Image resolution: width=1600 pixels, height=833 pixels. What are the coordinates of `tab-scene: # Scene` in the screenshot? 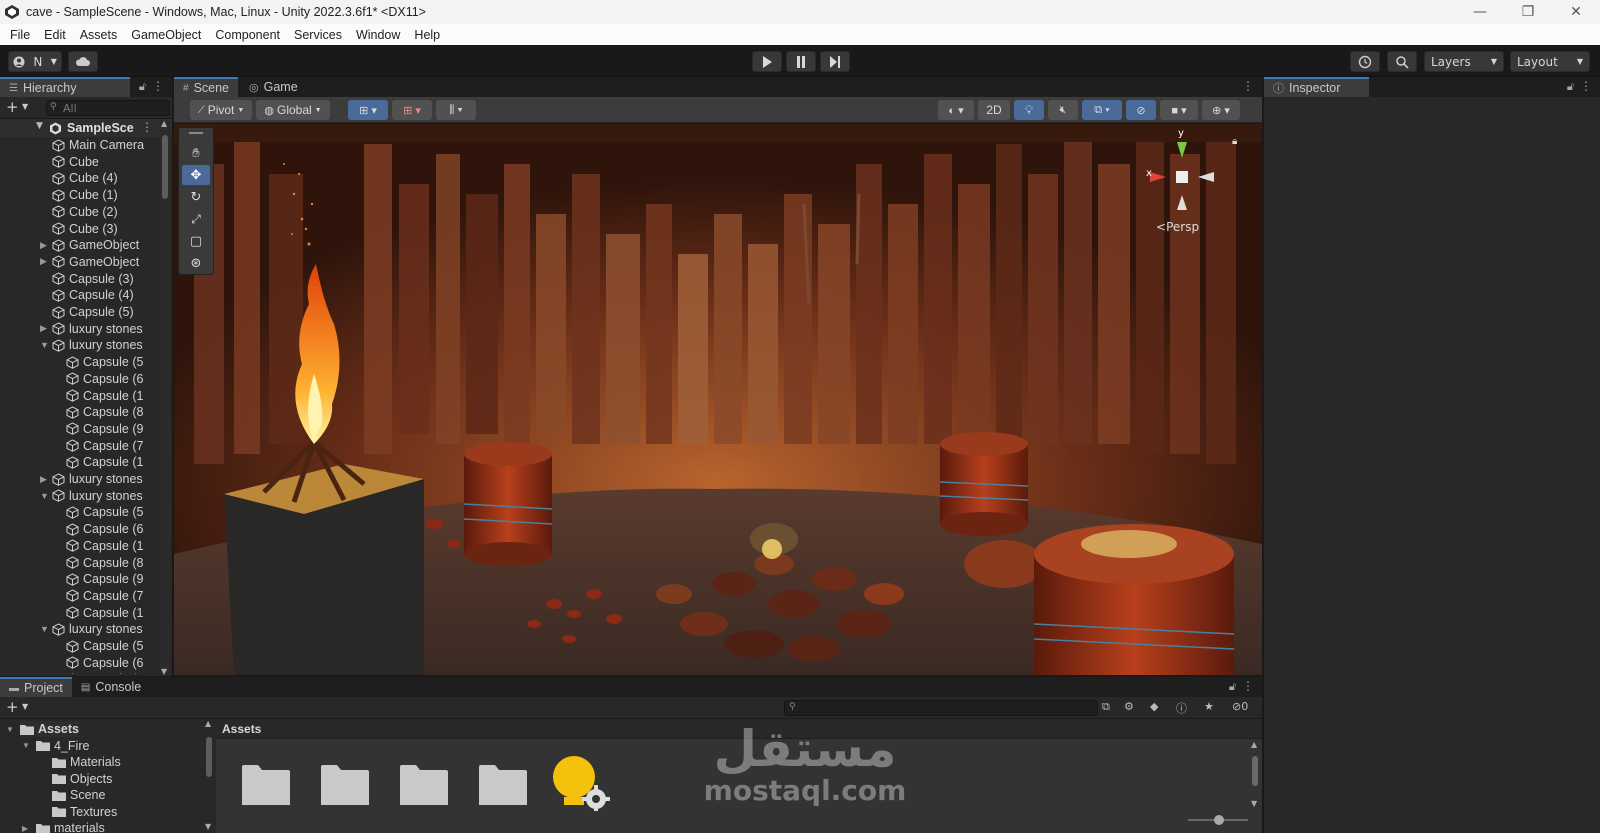 It's located at (206, 87).